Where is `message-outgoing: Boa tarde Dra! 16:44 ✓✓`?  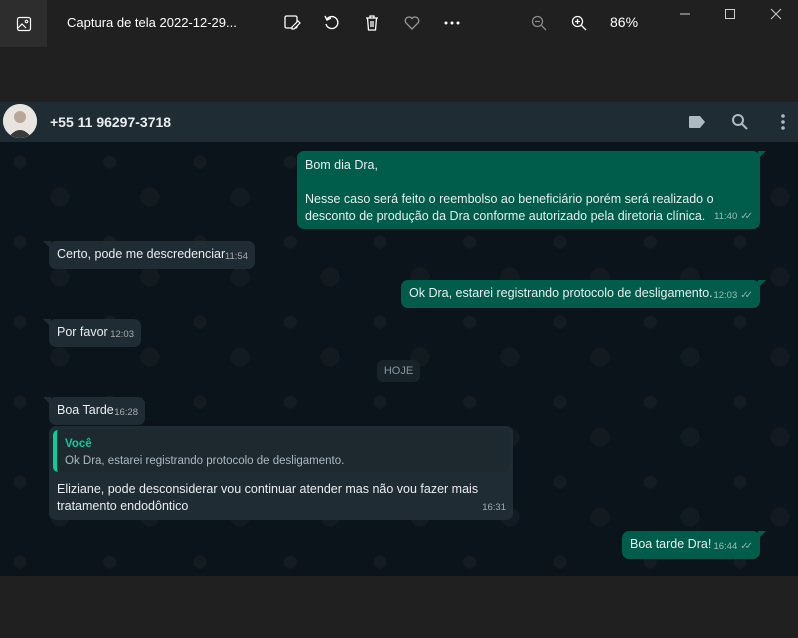
message-outgoing: Boa tarde Dra! 16:44 ✓✓ is located at coordinates (694, 545).